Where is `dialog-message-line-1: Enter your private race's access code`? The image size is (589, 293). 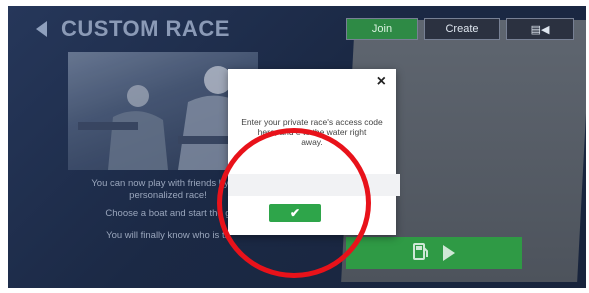 dialog-message-line-1: Enter your private race's access code is located at coordinates (312, 122).